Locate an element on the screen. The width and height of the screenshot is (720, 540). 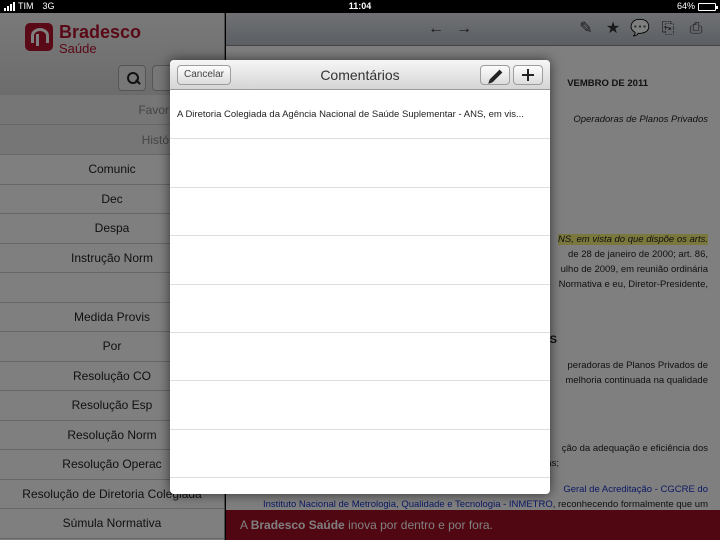
popover-header: Comentários Cancelar is located at coordinates (360, 75).